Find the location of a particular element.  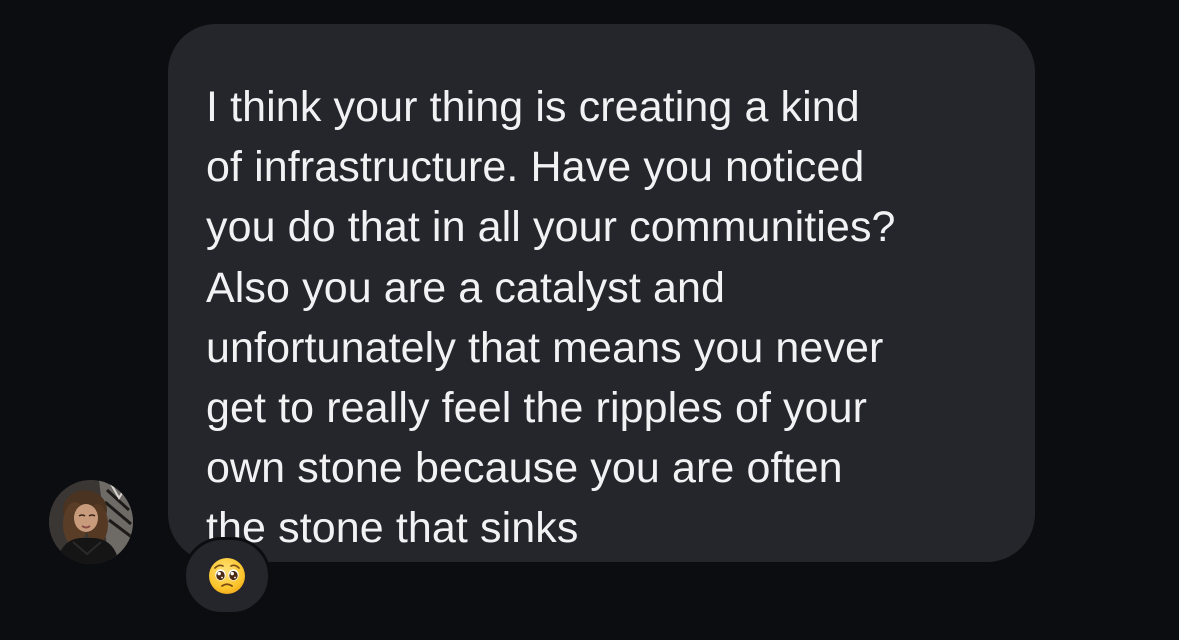

message-text-line: I think your thing is creating a kind is located at coordinates (533, 107).